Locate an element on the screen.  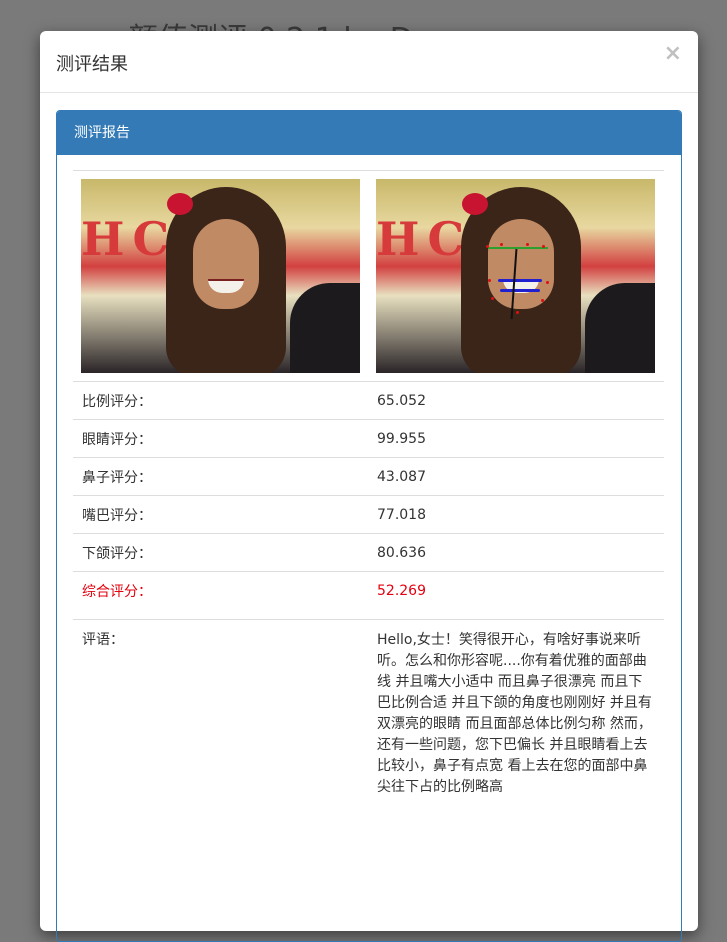
score-label: 鼻子评分： is located at coordinates (220, 476).